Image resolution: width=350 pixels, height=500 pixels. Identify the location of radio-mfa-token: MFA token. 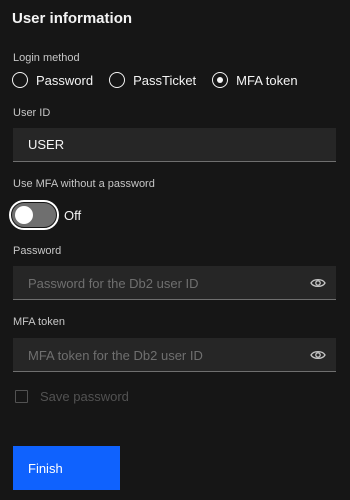
(255, 80).